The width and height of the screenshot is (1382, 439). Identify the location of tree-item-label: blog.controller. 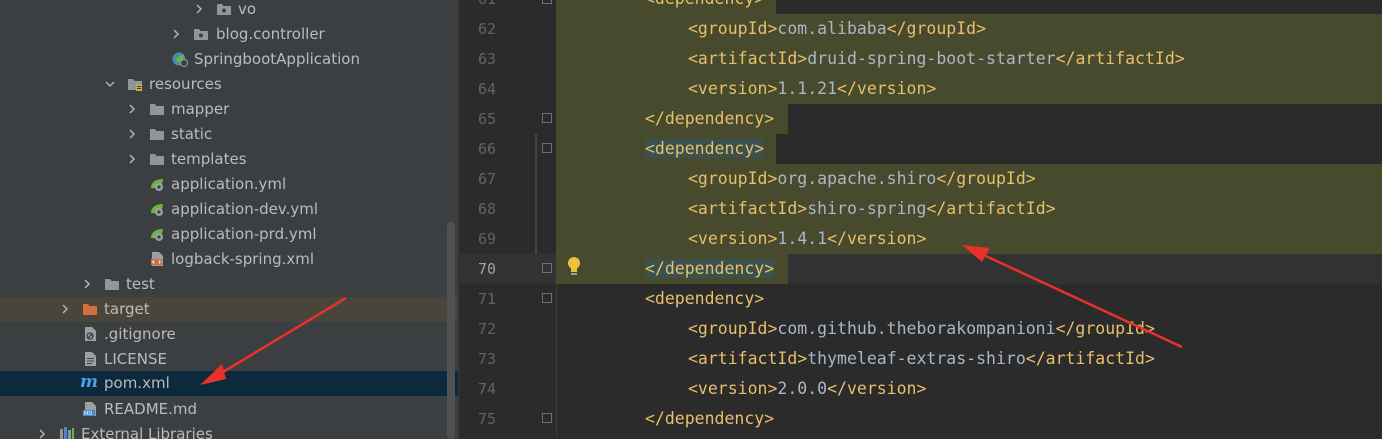
(270, 34).